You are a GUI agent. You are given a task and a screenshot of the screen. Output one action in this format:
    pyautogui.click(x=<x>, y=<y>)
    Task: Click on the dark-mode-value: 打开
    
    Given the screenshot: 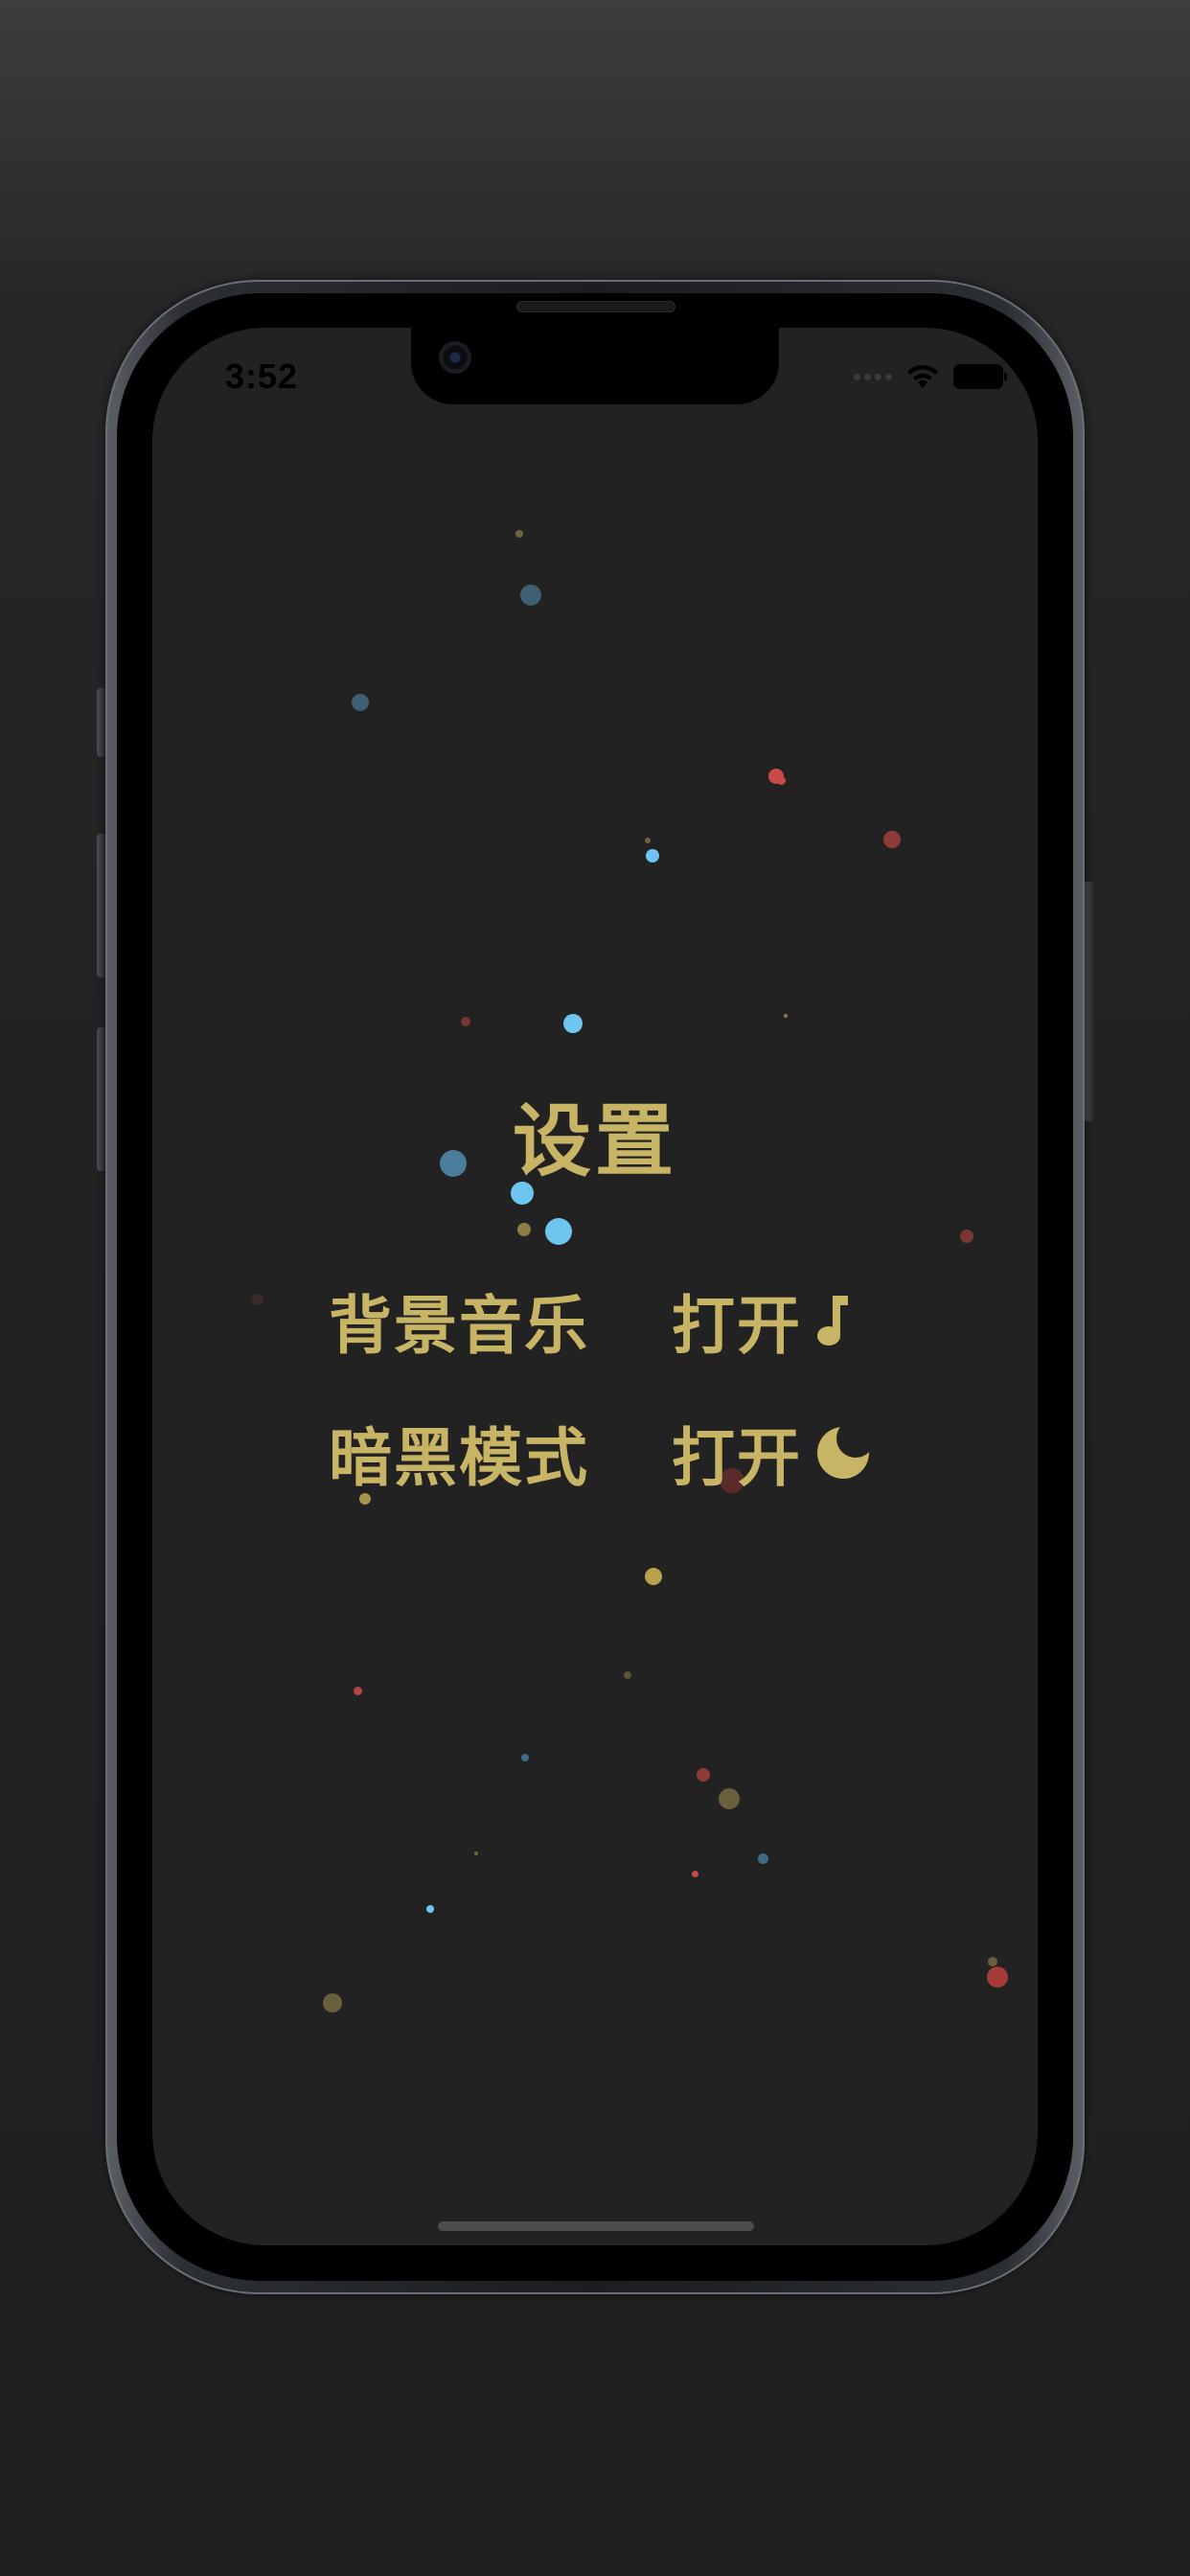 What is the action you would take?
    pyautogui.click(x=737, y=1453)
    